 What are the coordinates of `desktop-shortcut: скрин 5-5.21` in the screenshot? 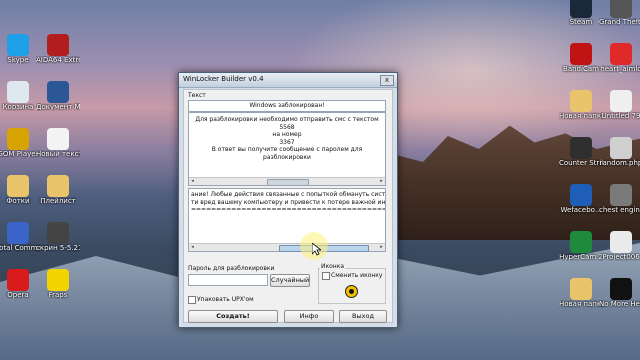 It's located at (58, 243).